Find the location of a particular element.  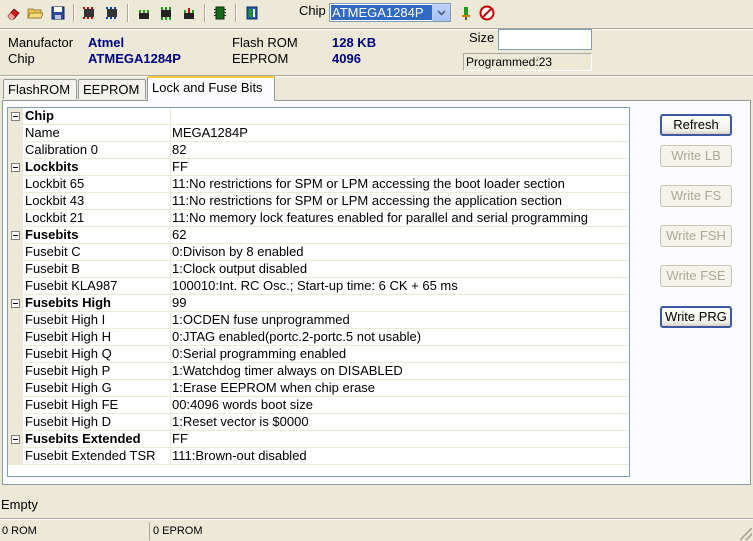

grid-property-row: Name MEGA1284P is located at coordinates (318, 133).